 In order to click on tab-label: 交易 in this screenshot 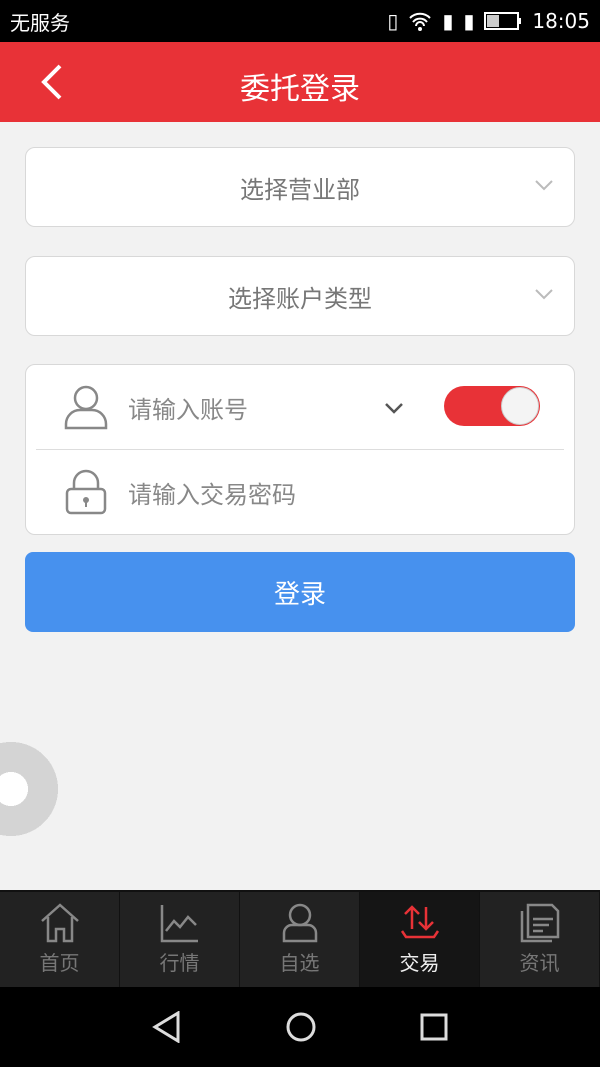, I will do `click(419, 963)`.